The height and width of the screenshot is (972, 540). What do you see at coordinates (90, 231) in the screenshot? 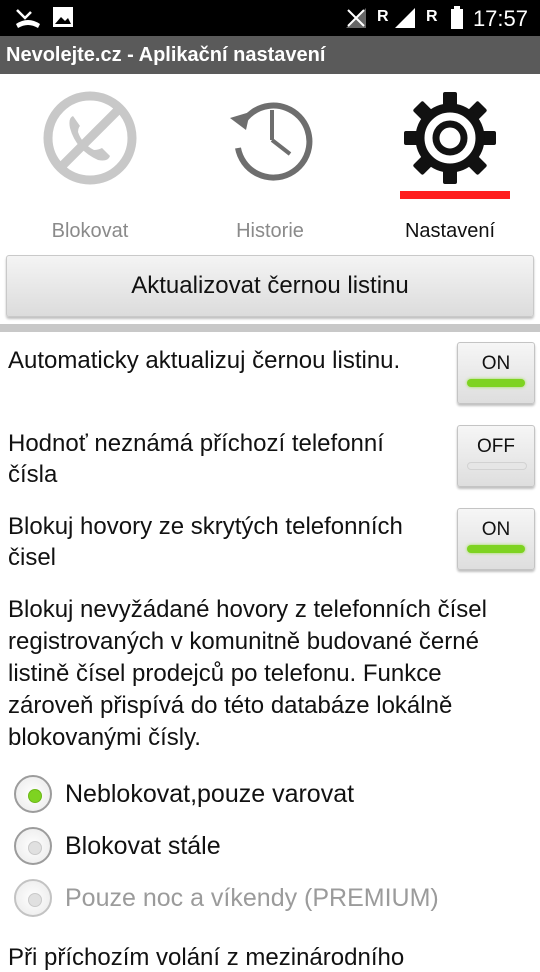
I see `tab-blokovat-label: Blokovat` at bounding box center [90, 231].